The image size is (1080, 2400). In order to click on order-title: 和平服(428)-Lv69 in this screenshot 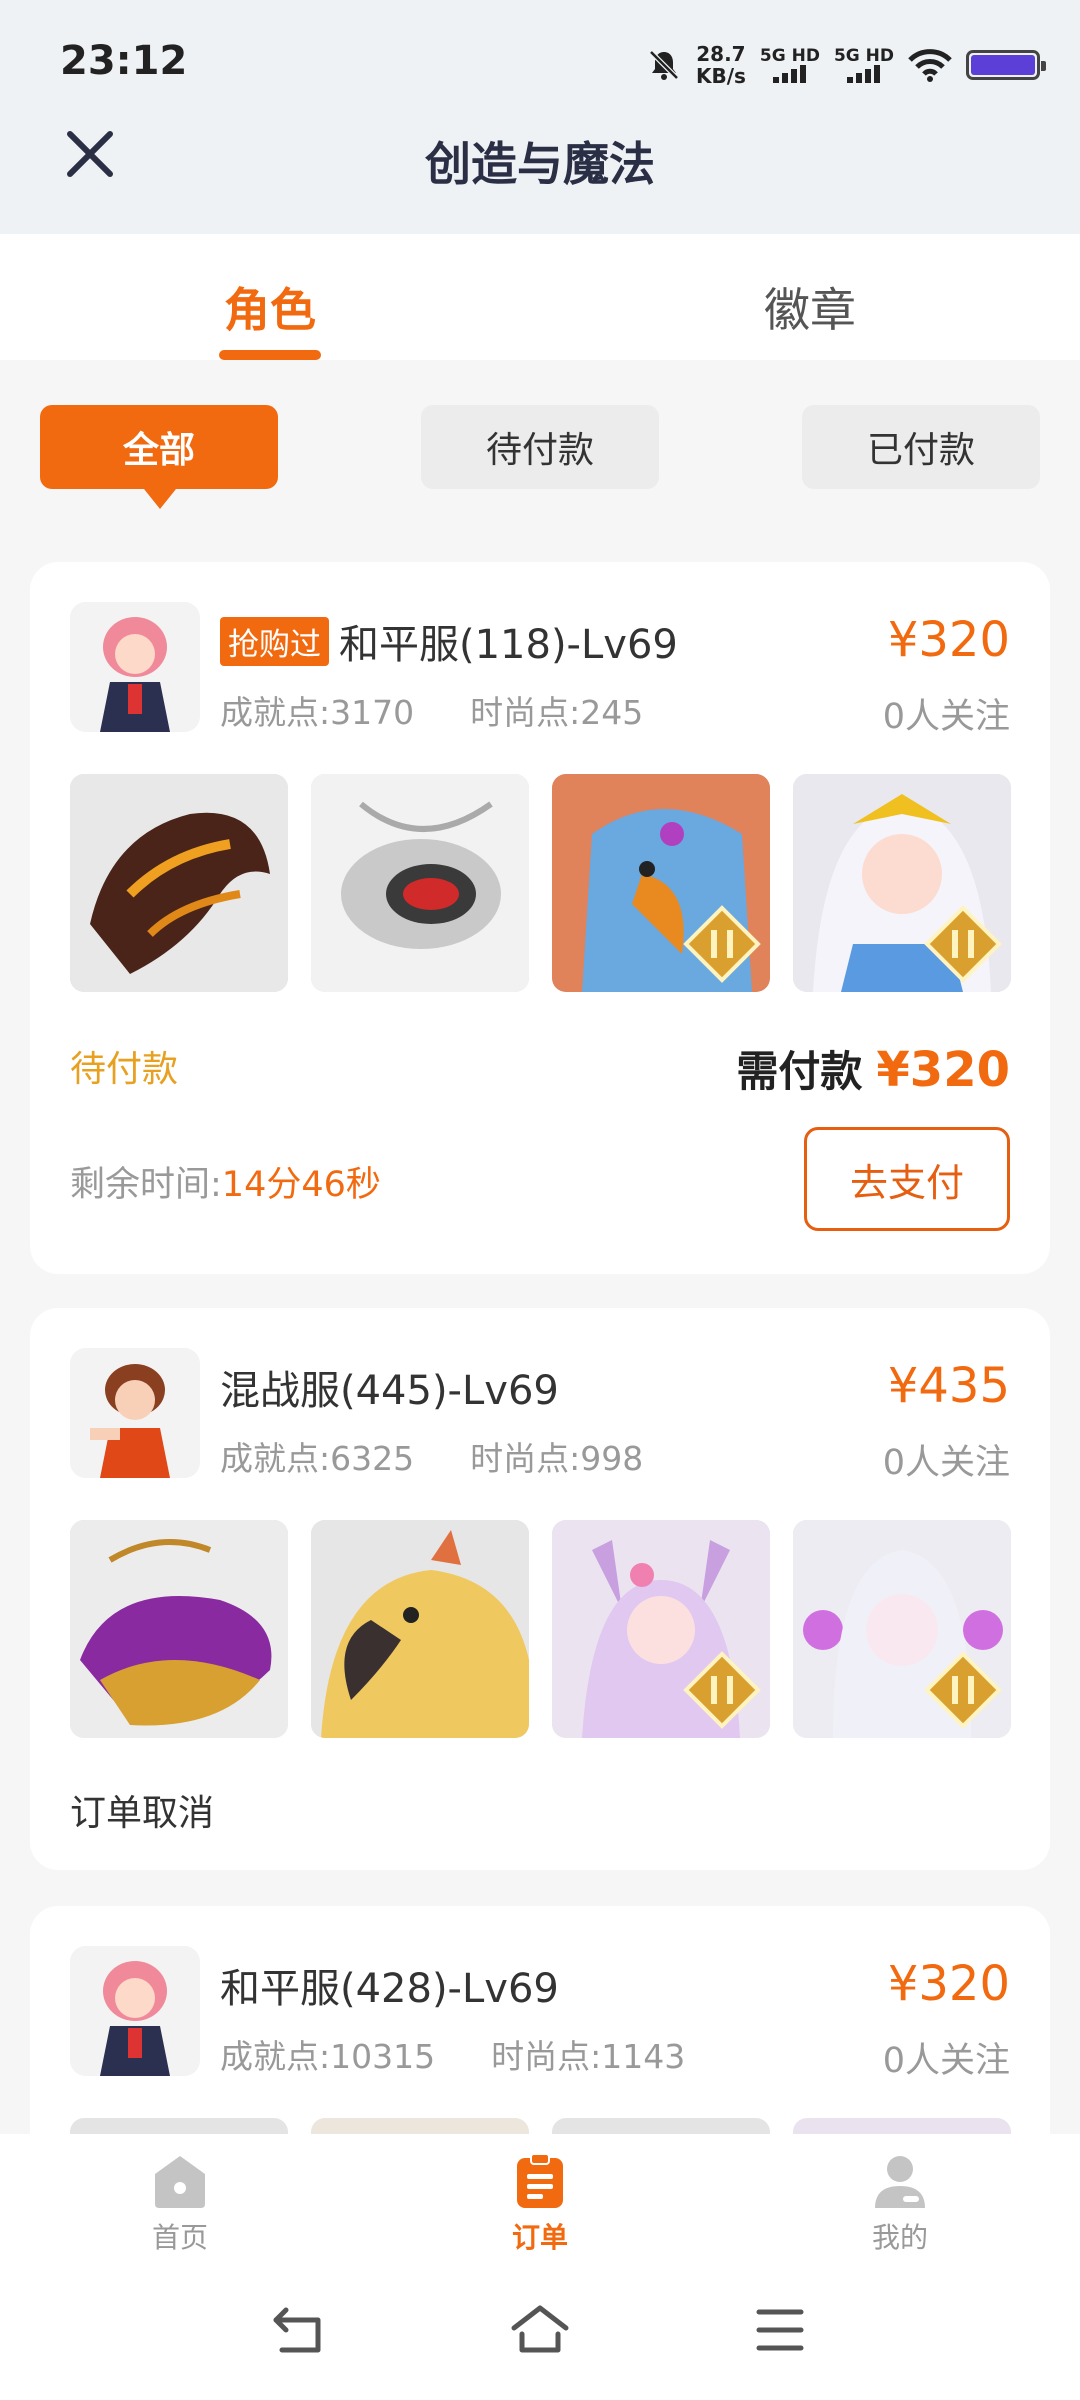, I will do `click(389, 1985)`.